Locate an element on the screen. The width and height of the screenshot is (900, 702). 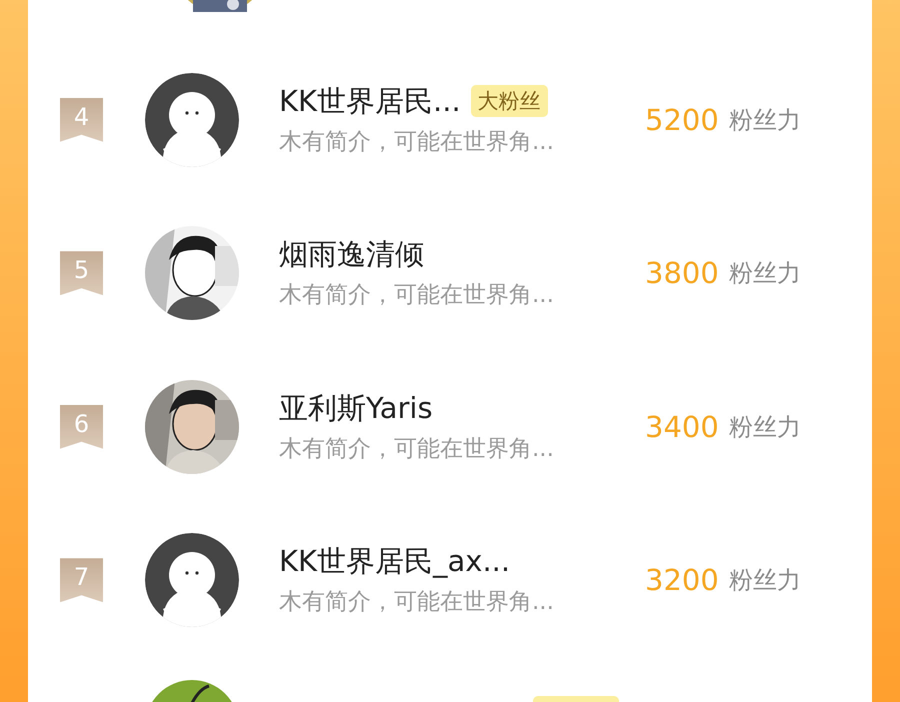
fan-score: 3200 is located at coordinates (682, 580).